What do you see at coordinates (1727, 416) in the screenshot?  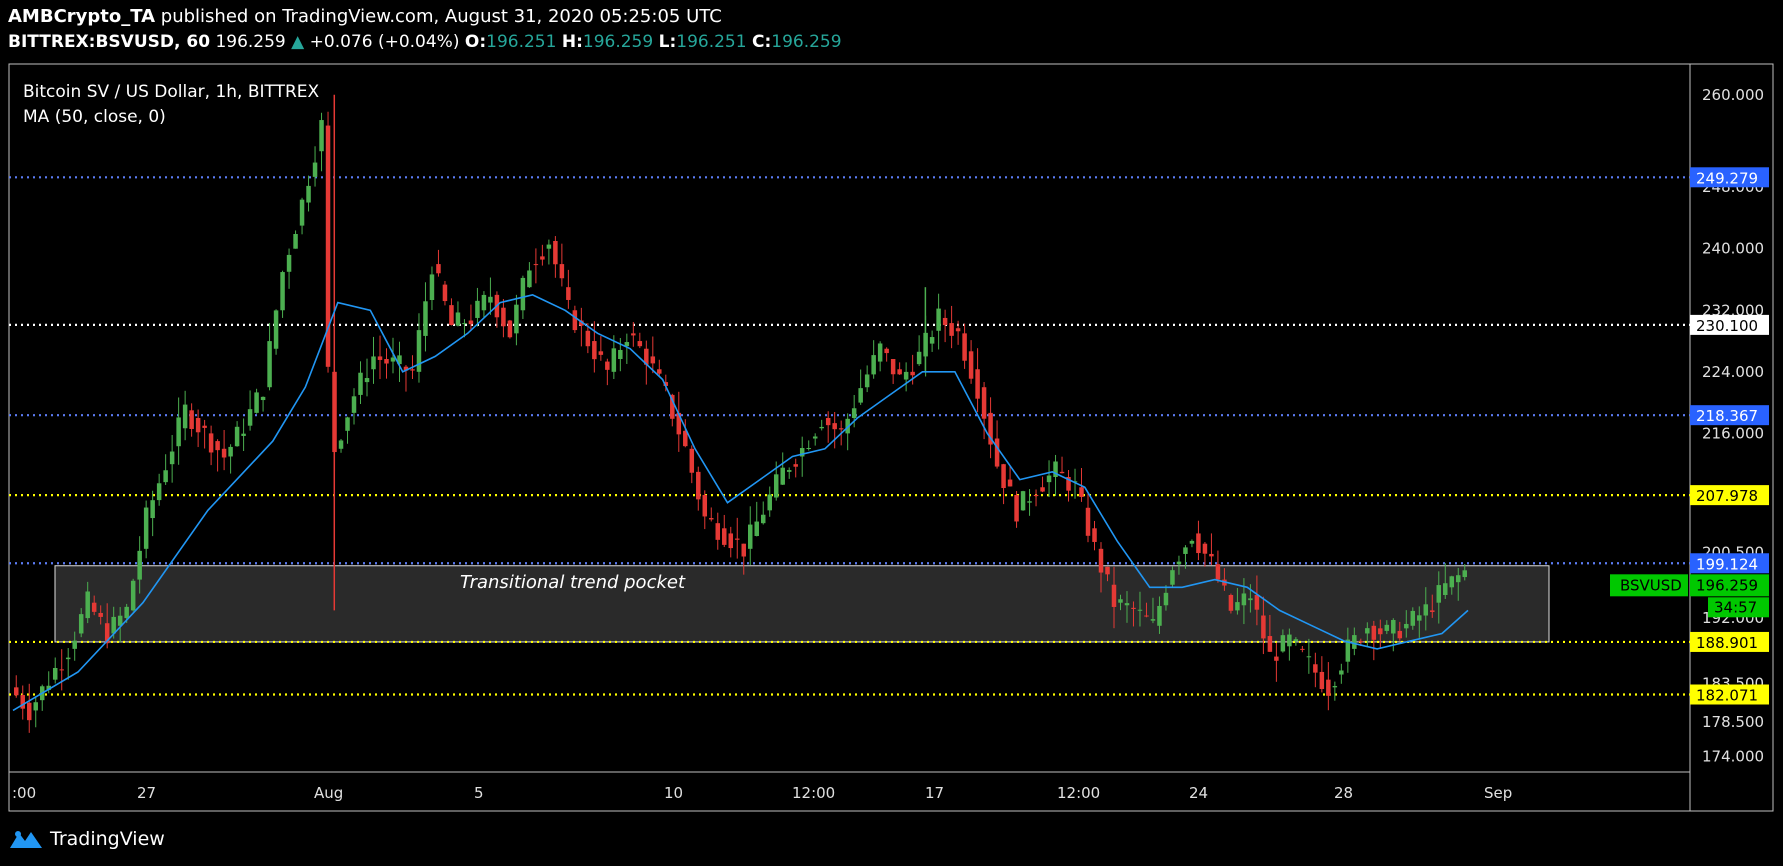 I see `level-price-label: 218.367` at bounding box center [1727, 416].